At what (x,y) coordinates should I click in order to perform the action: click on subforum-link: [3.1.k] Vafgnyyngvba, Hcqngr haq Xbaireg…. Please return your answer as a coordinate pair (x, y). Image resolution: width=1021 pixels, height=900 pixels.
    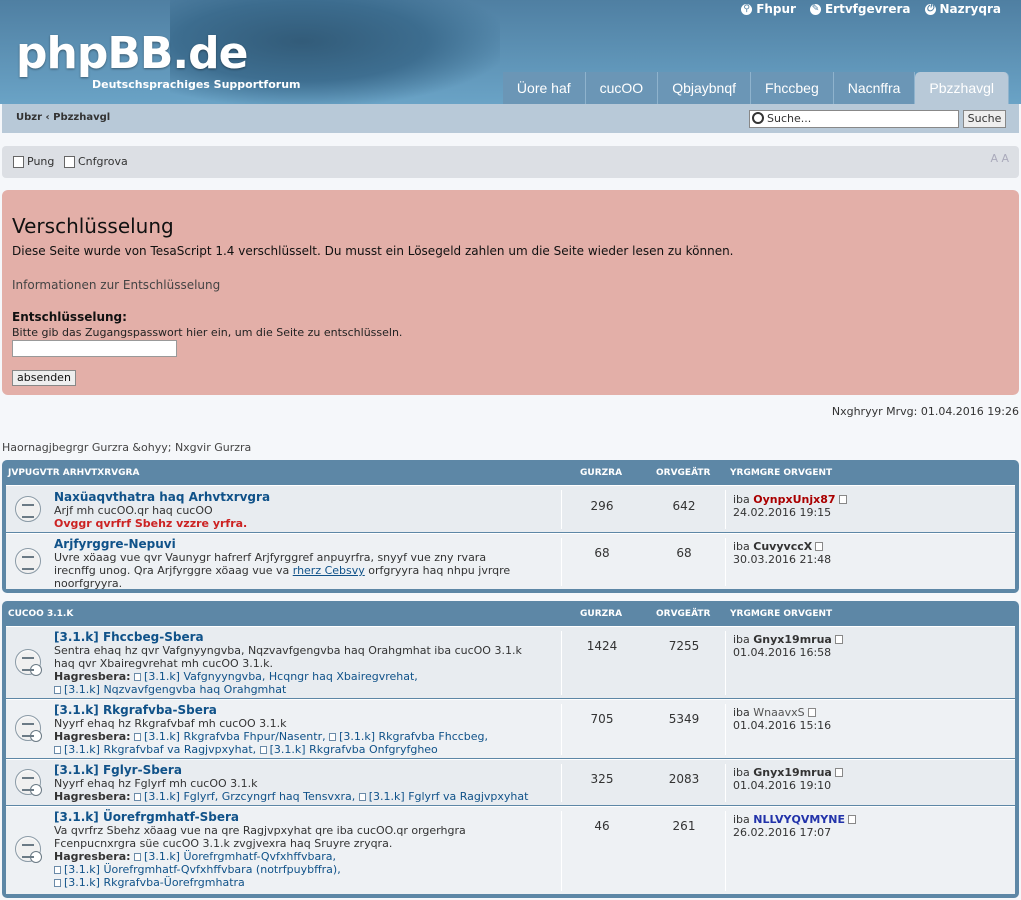
    Looking at the image, I should click on (281, 676).